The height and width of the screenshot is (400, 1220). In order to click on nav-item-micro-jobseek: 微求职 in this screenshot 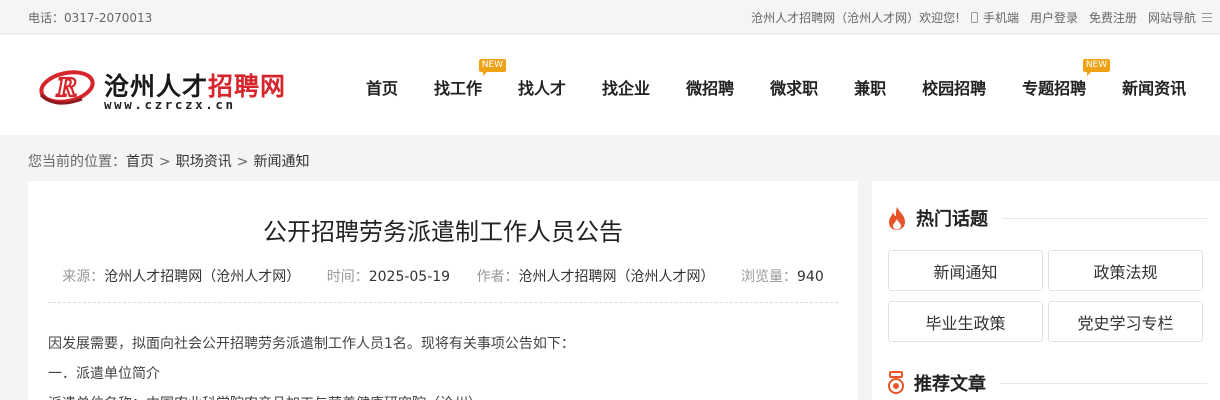, I will do `click(794, 87)`.